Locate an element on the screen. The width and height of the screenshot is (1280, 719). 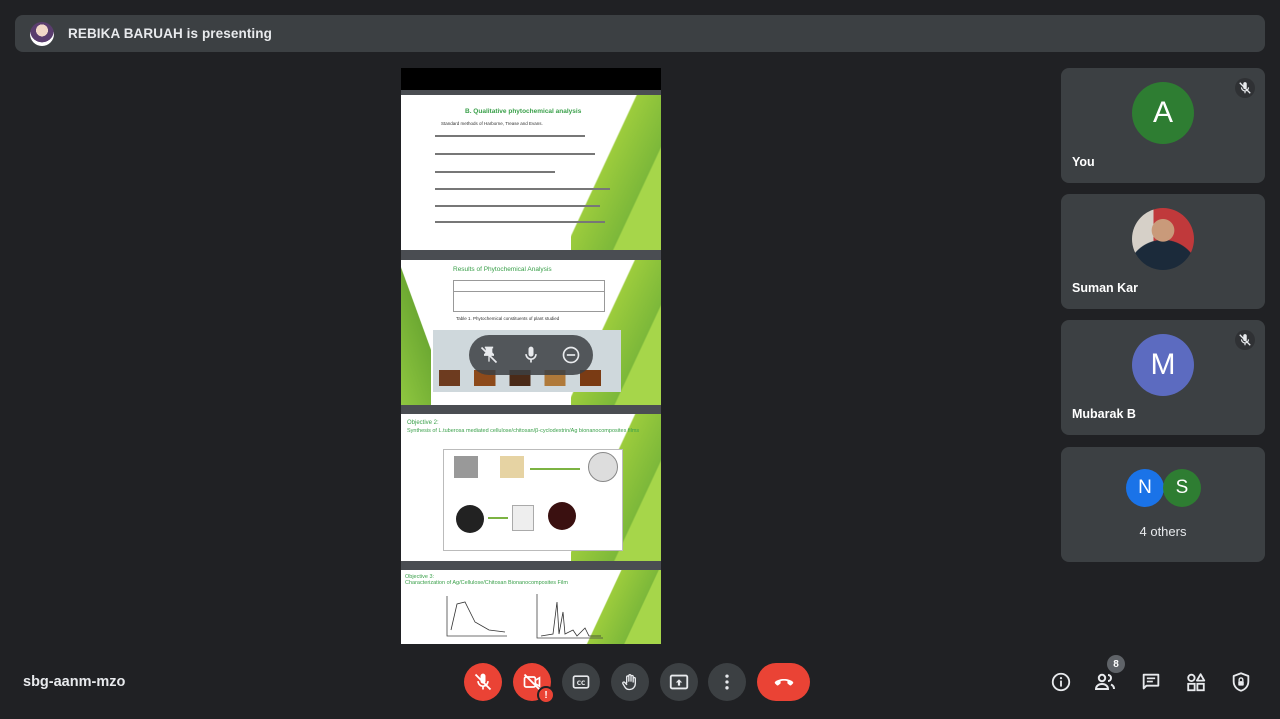
xrd-chart is located at coordinates (569, 616).